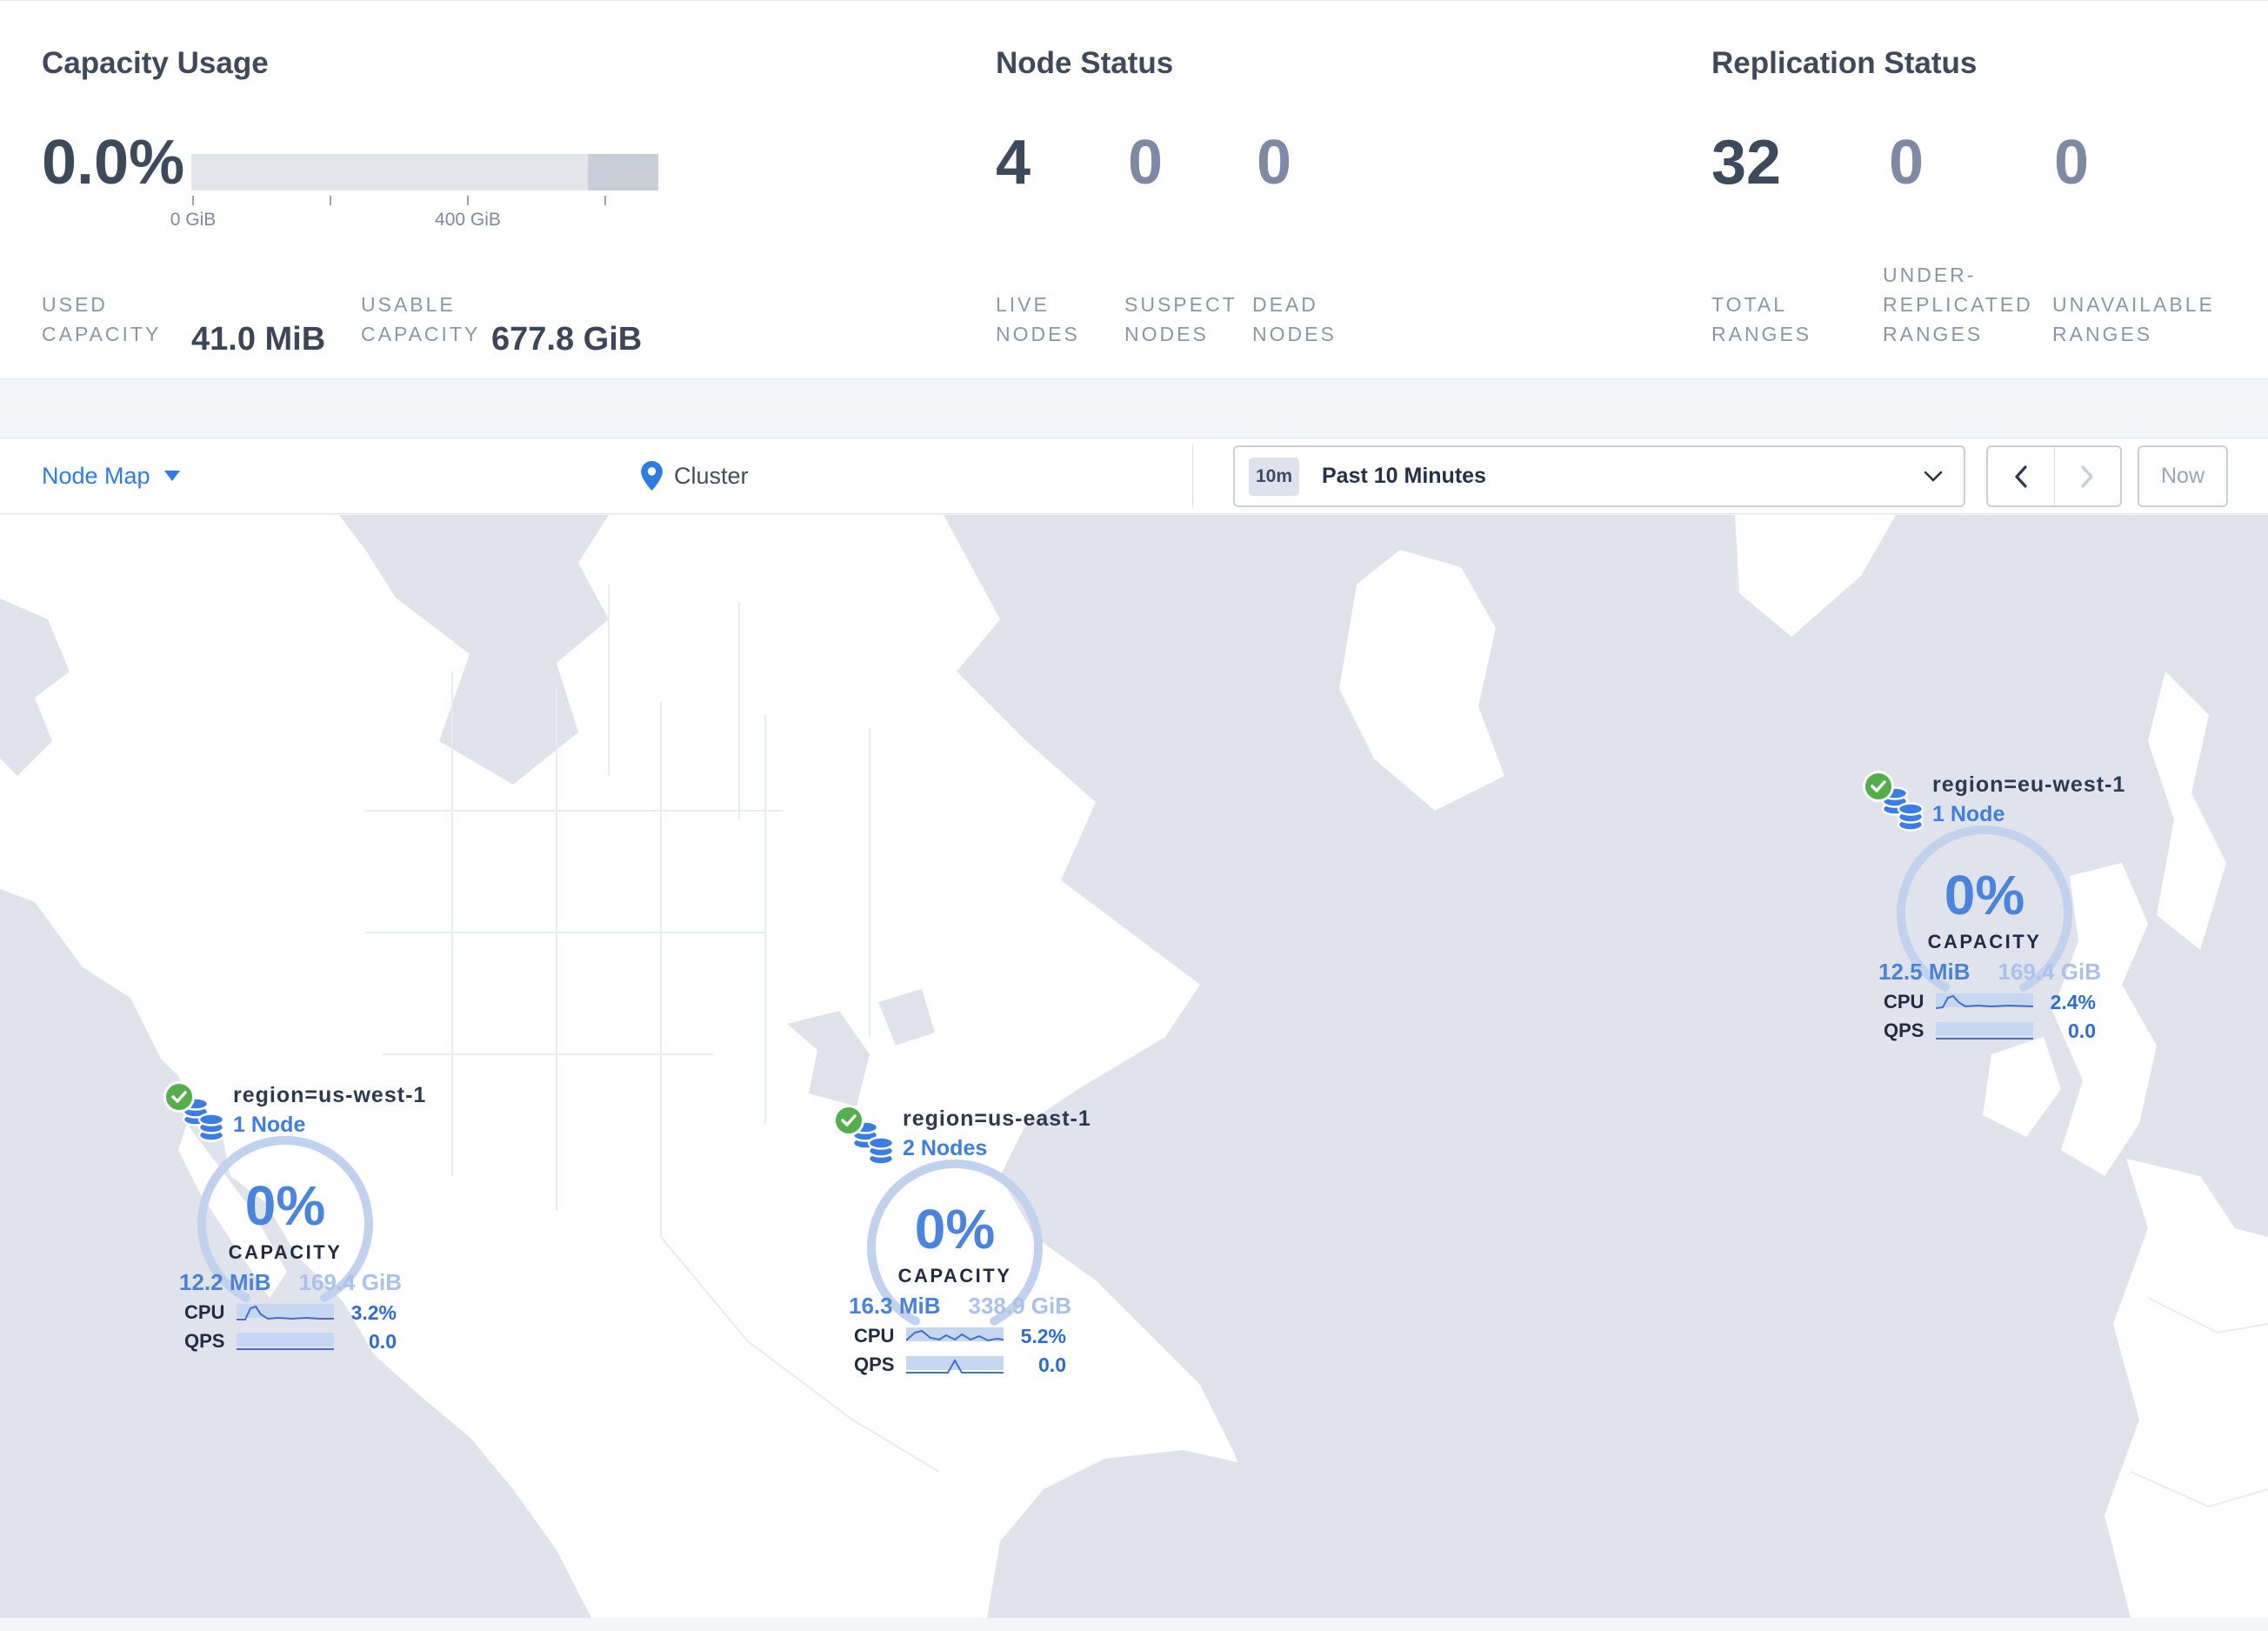 The width and height of the screenshot is (2268, 1631). What do you see at coordinates (652, 476) in the screenshot?
I see `location-pin-icon` at bounding box center [652, 476].